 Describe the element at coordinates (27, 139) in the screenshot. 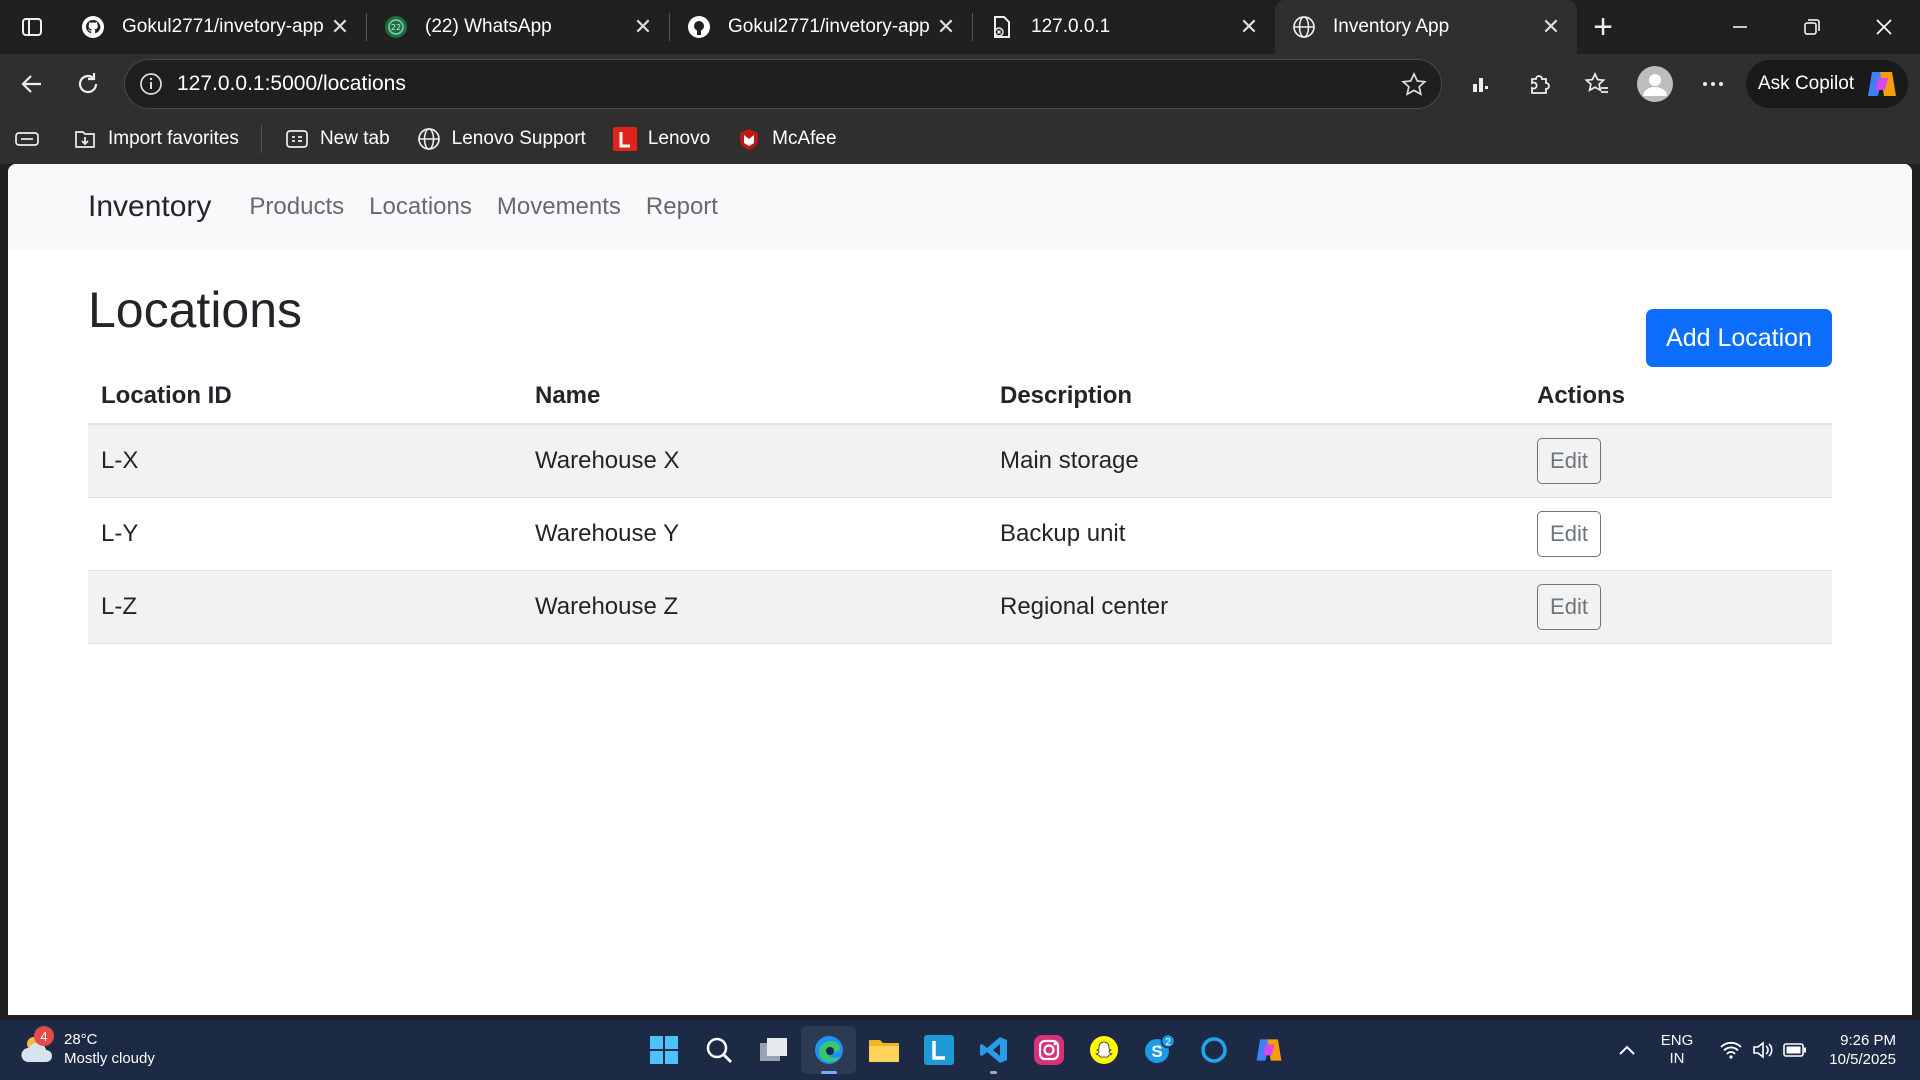

I see `tab-menu-icon` at that location.